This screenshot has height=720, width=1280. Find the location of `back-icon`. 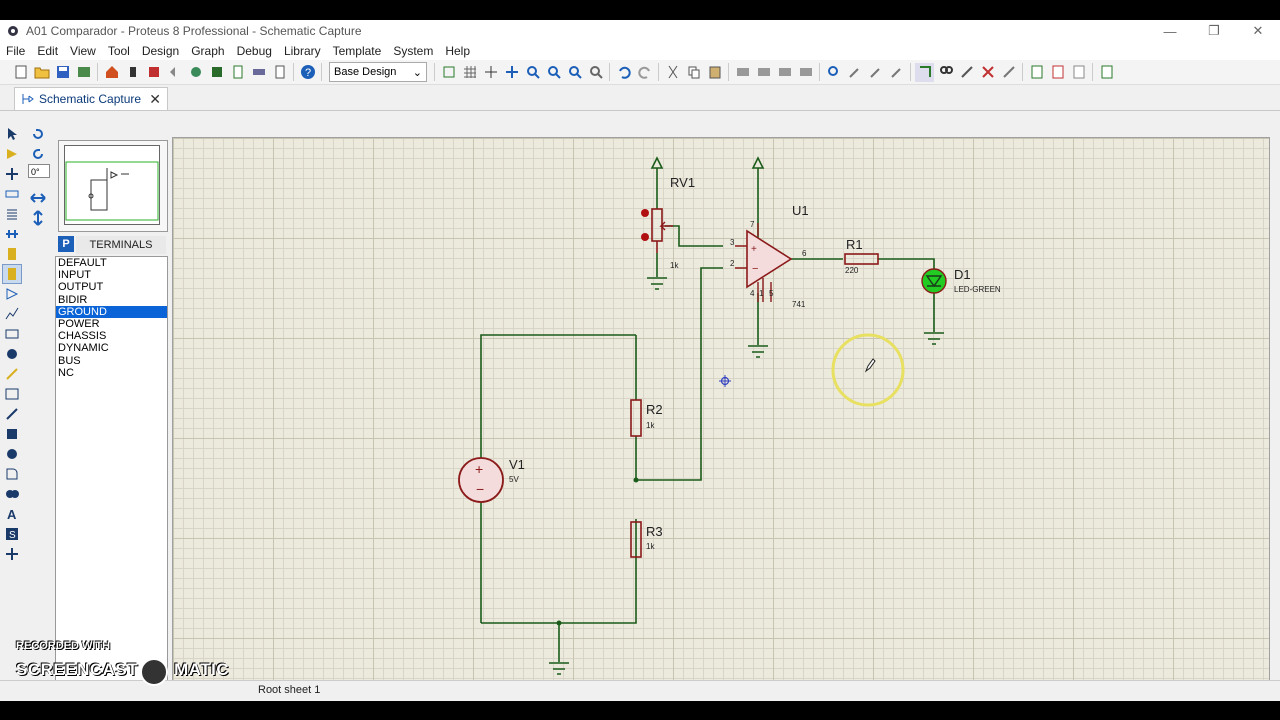

back-icon is located at coordinates (174, 72).